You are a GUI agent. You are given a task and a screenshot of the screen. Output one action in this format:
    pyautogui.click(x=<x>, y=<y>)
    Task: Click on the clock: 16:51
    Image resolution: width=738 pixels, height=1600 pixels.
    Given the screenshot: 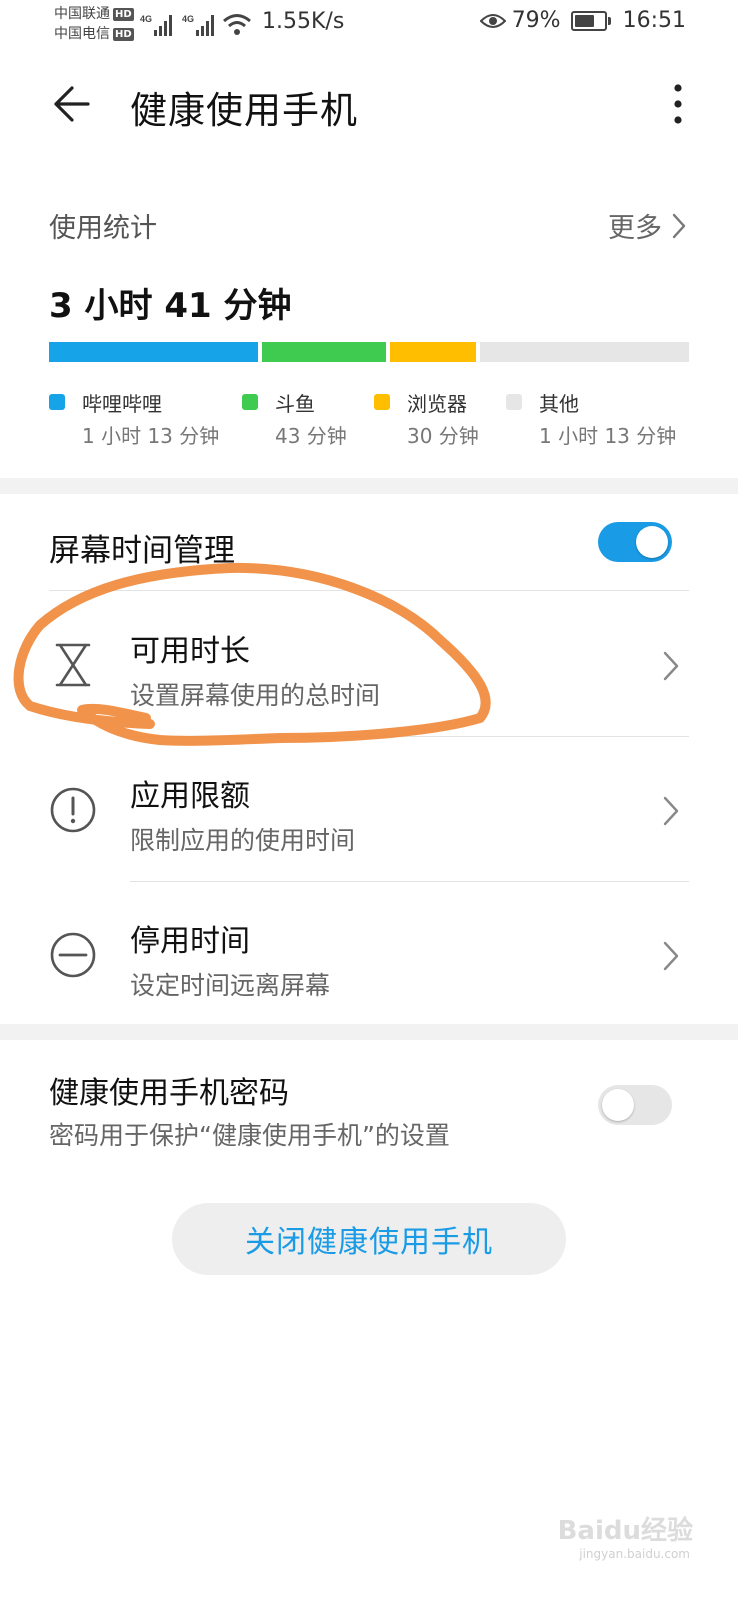 What is the action you would take?
    pyautogui.click(x=654, y=20)
    